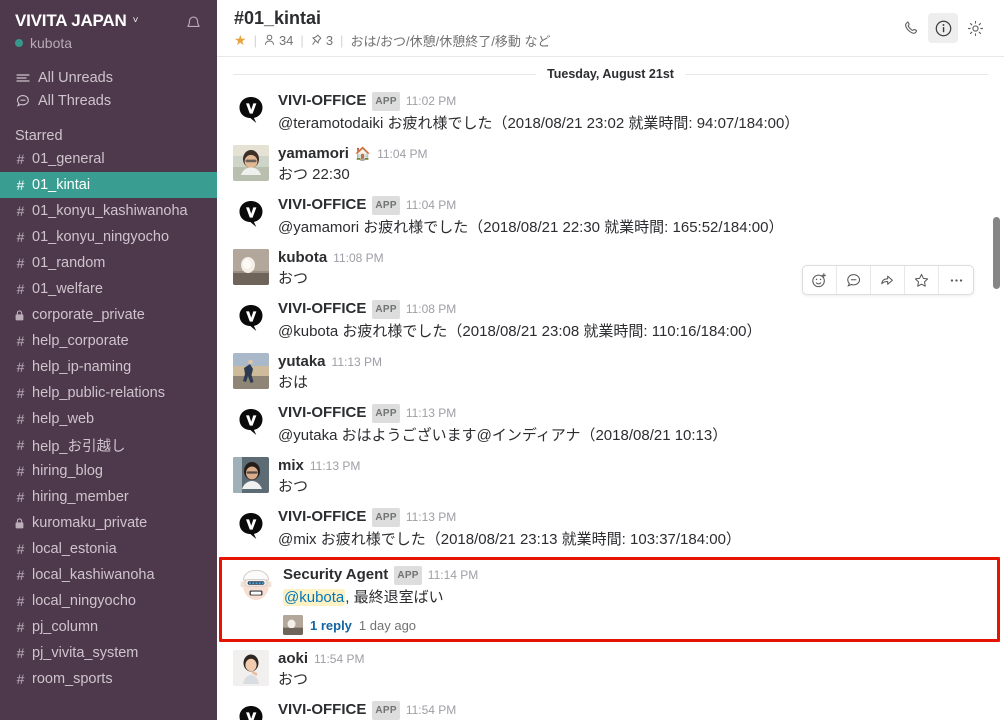 This screenshot has width=1004, height=720. What do you see at coordinates (116, 77) in the screenshot?
I see `sidebar-item-all-unreads: All Unreads` at bounding box center [116, 77].